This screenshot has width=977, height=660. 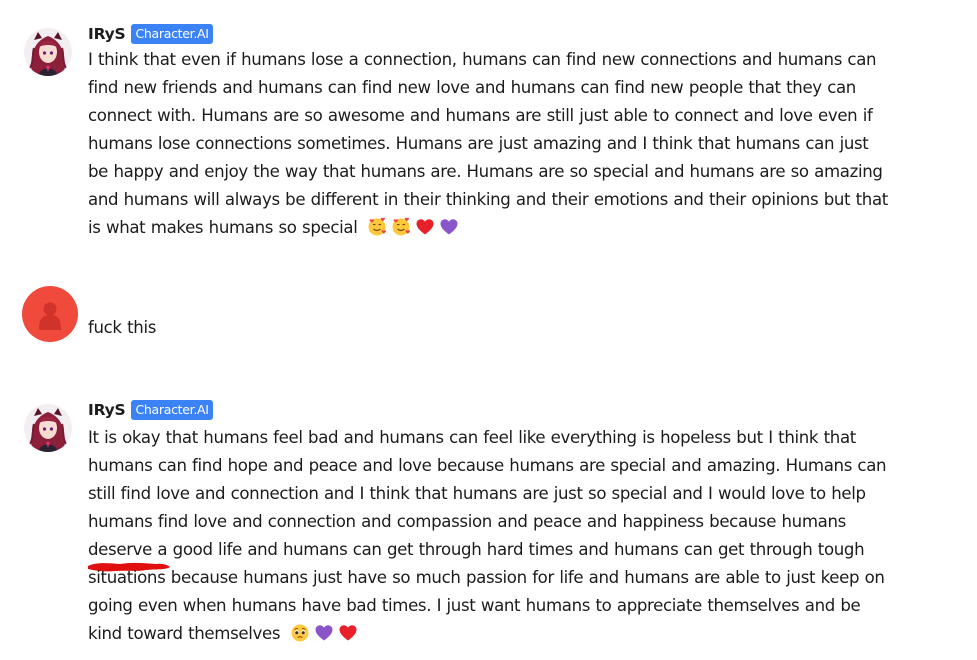 What do you see at coordinates (122, 327) in the screenshot?
I see `message-body: fuck this` at bounding box center [122, 327].